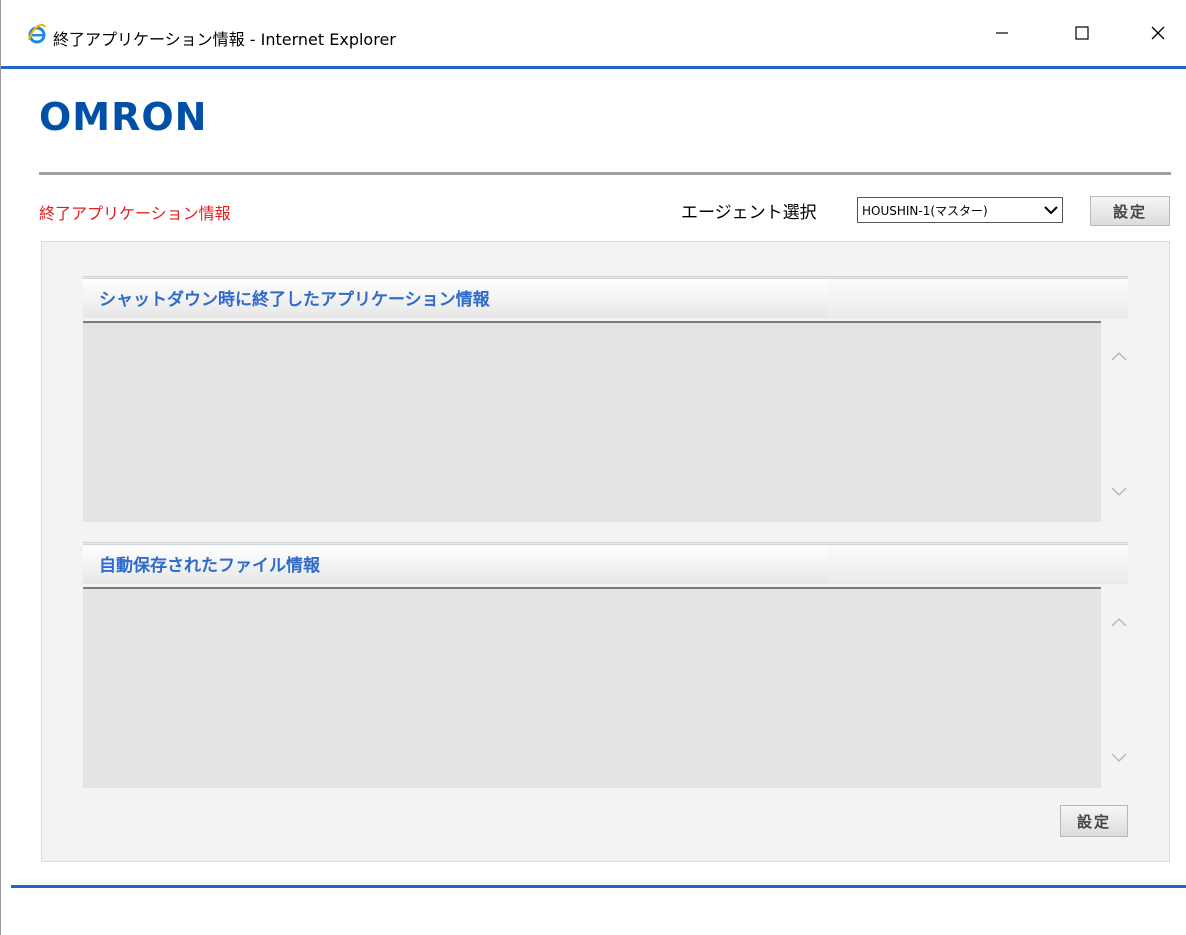  I want to click on minimize-button, so click(1002, 33).